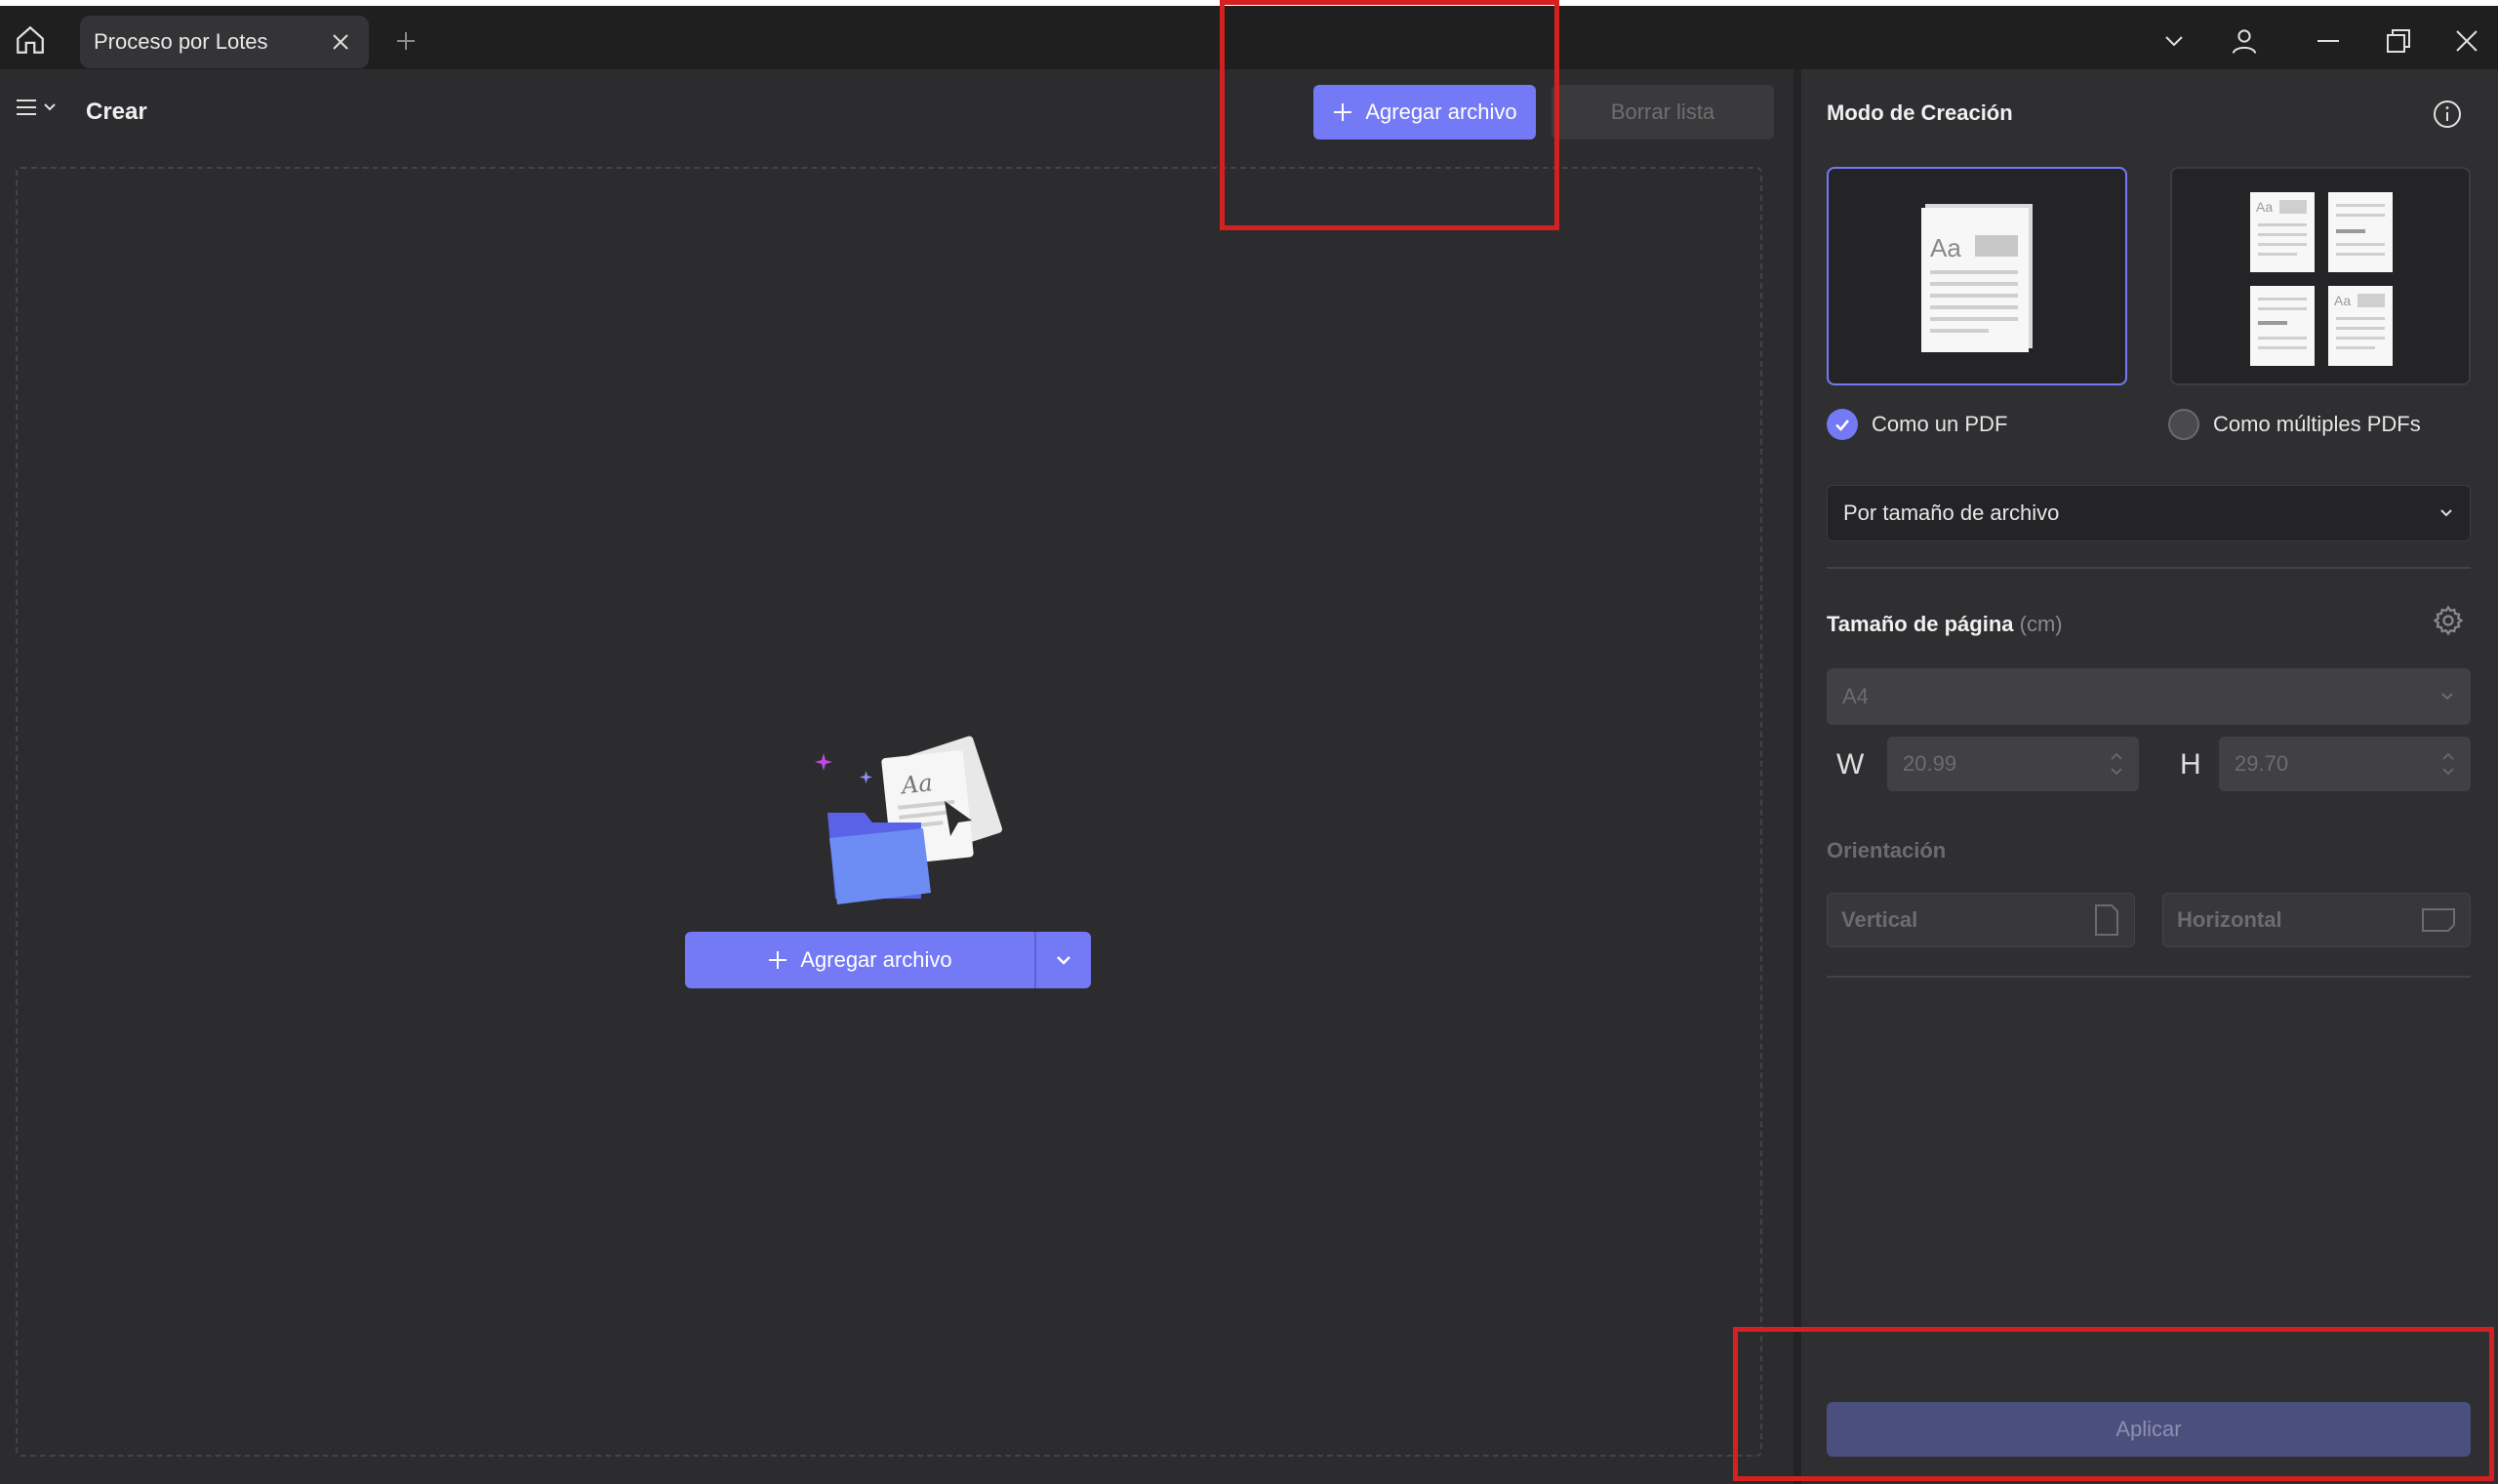  Describe the element at coordinates (2447, 114) in the screenshot. I see `info-icon` at that location.